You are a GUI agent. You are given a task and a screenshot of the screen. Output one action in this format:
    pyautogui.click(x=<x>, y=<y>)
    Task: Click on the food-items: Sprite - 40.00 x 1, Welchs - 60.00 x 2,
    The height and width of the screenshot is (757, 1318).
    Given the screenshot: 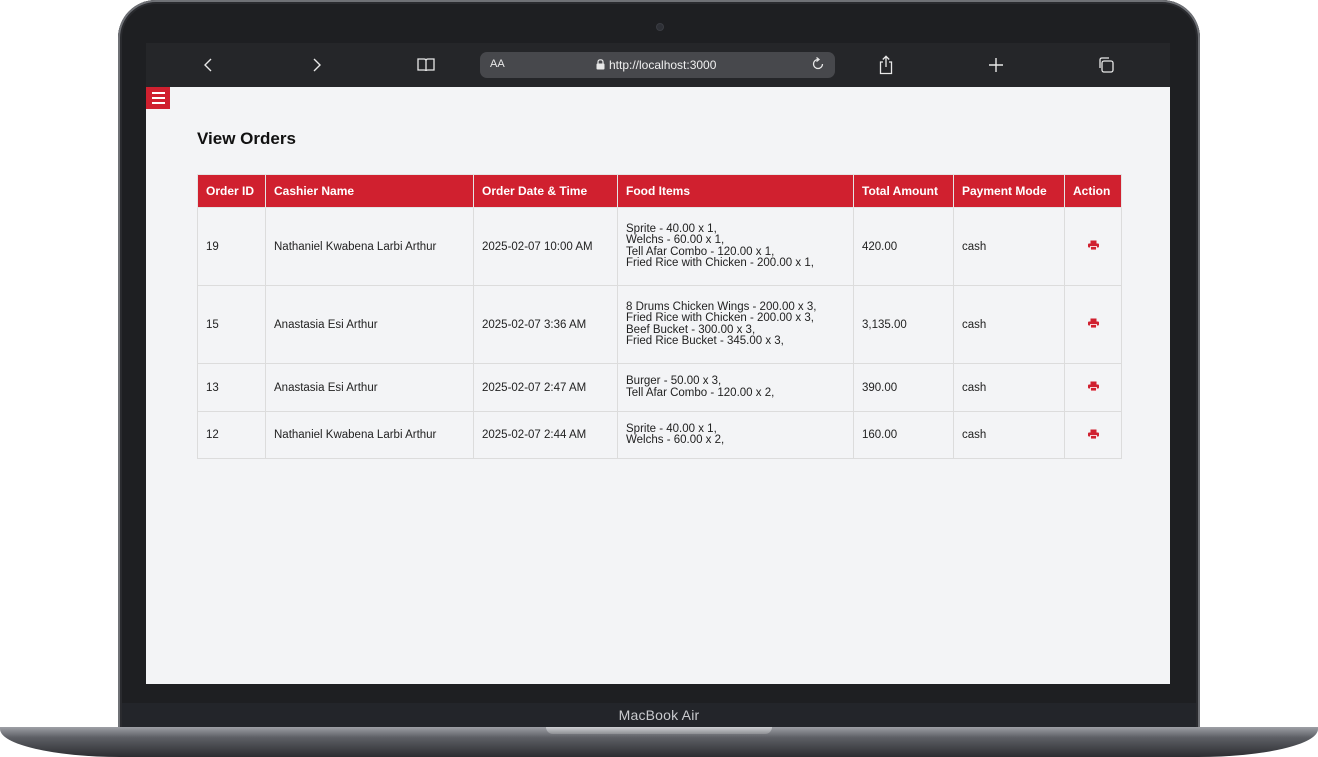 What is the action you would take?
    pyautogui.click(x=735, y=435)
    